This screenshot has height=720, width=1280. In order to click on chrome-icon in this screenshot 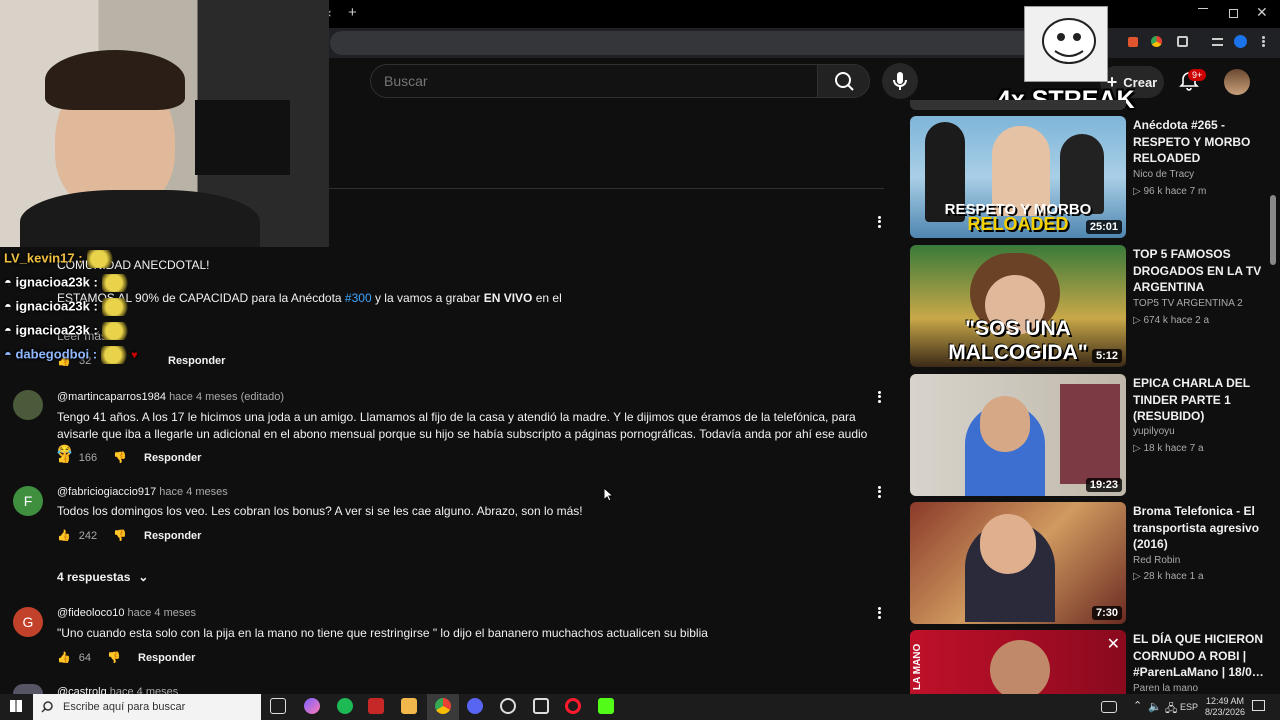, I will do `click(443, 706)`.